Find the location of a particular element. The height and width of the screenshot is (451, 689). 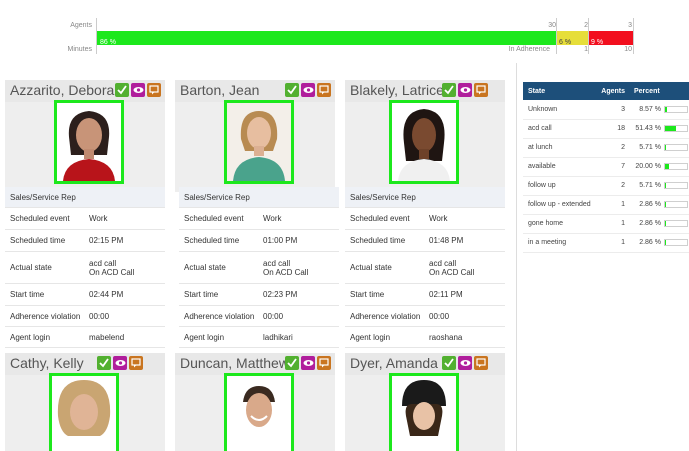

detail-value: mabelend is located at coordinates (107, 337).